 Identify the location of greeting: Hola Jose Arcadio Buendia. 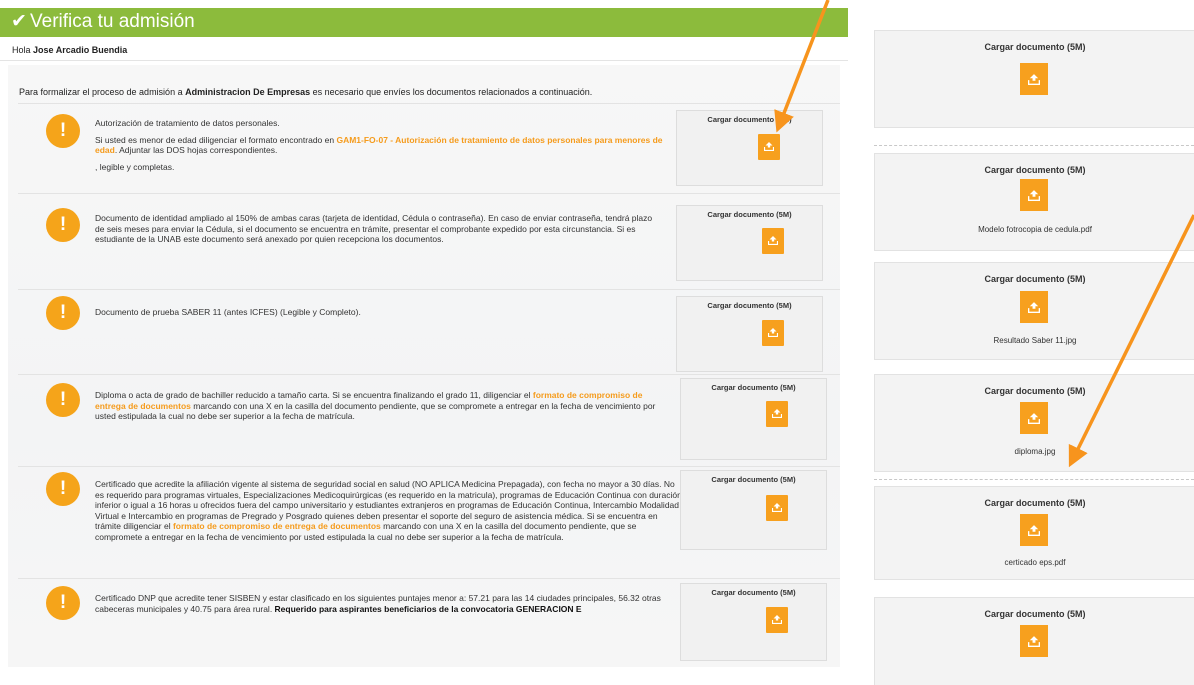
(69, 50).